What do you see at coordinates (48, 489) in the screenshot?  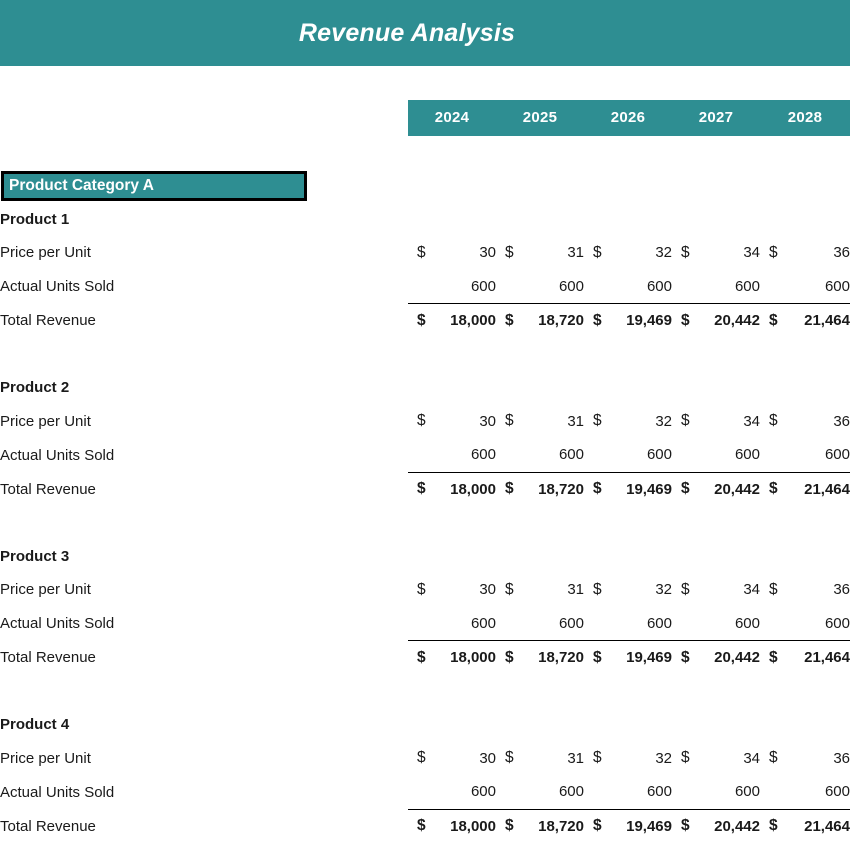 I see `row-label: Total Revenue` at bounding box center [48, 489].